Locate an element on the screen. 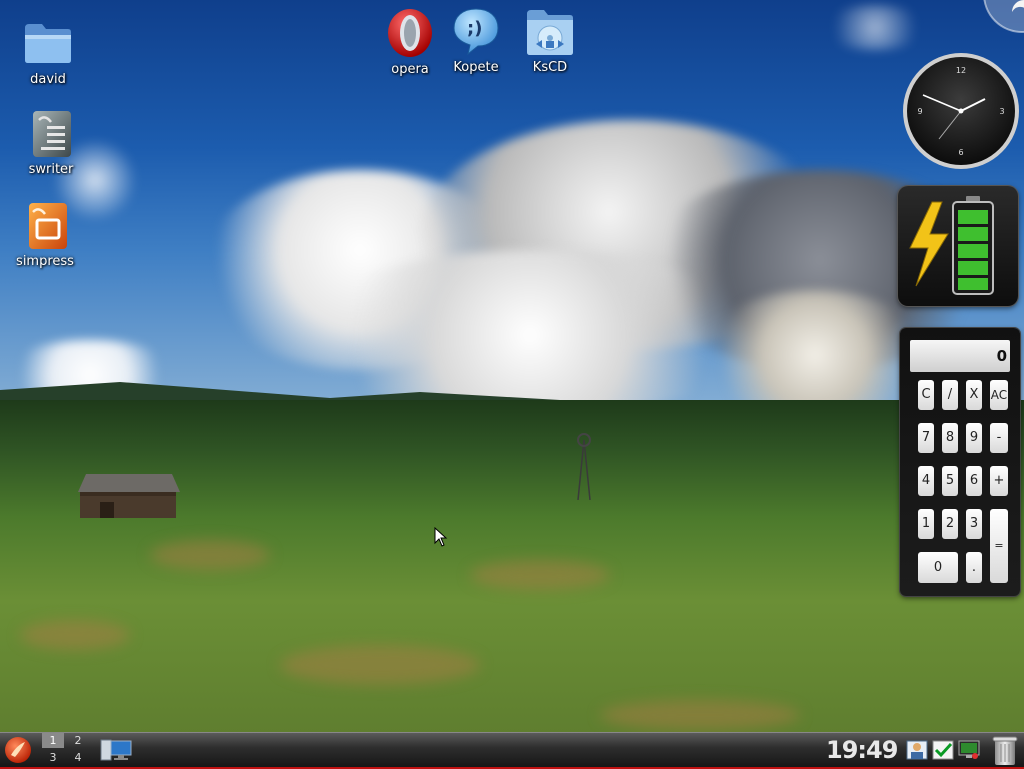 The height and width of the screenshot is (769, 1024). desktop-icon-kscd: KsCD is located at coordinates (550, 41).